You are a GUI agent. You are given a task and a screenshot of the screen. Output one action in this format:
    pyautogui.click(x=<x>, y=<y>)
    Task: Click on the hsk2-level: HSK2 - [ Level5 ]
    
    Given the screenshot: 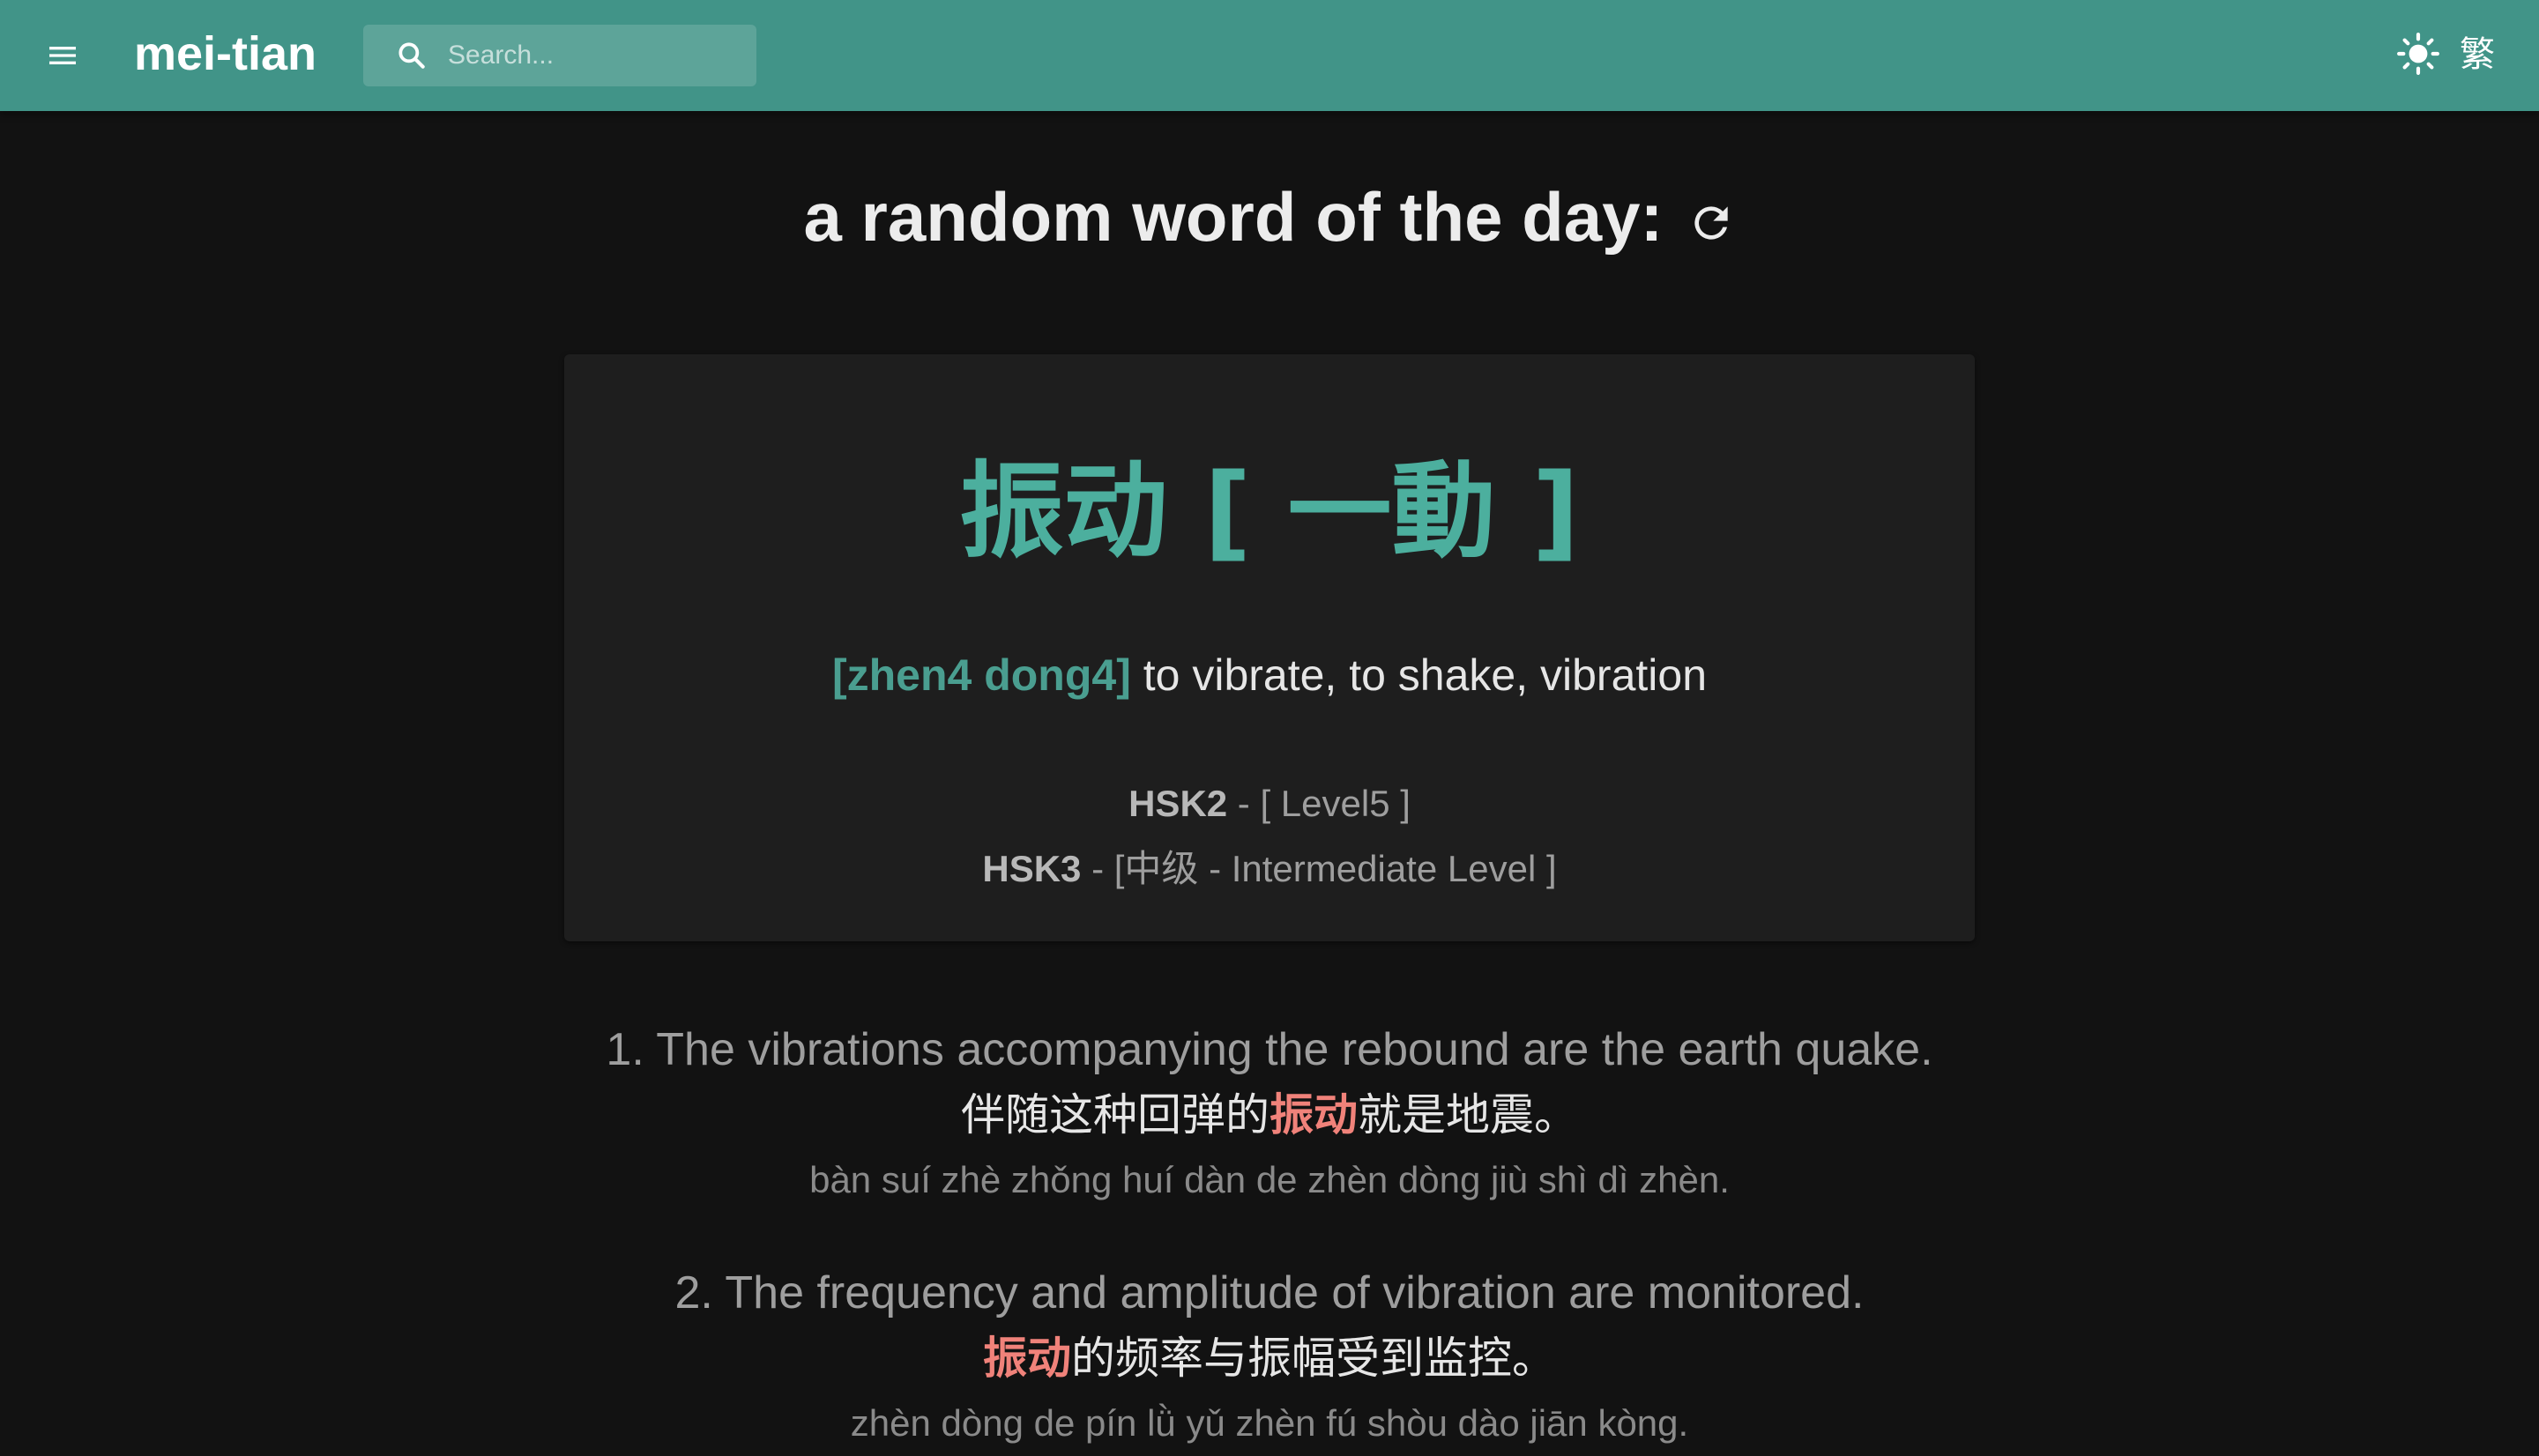 What is the action you would take?
    pyautogui.click(x=1269, y=803)
    